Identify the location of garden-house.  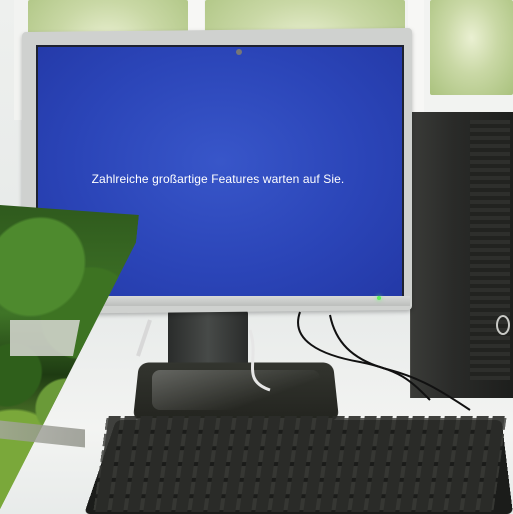
(45, 338).